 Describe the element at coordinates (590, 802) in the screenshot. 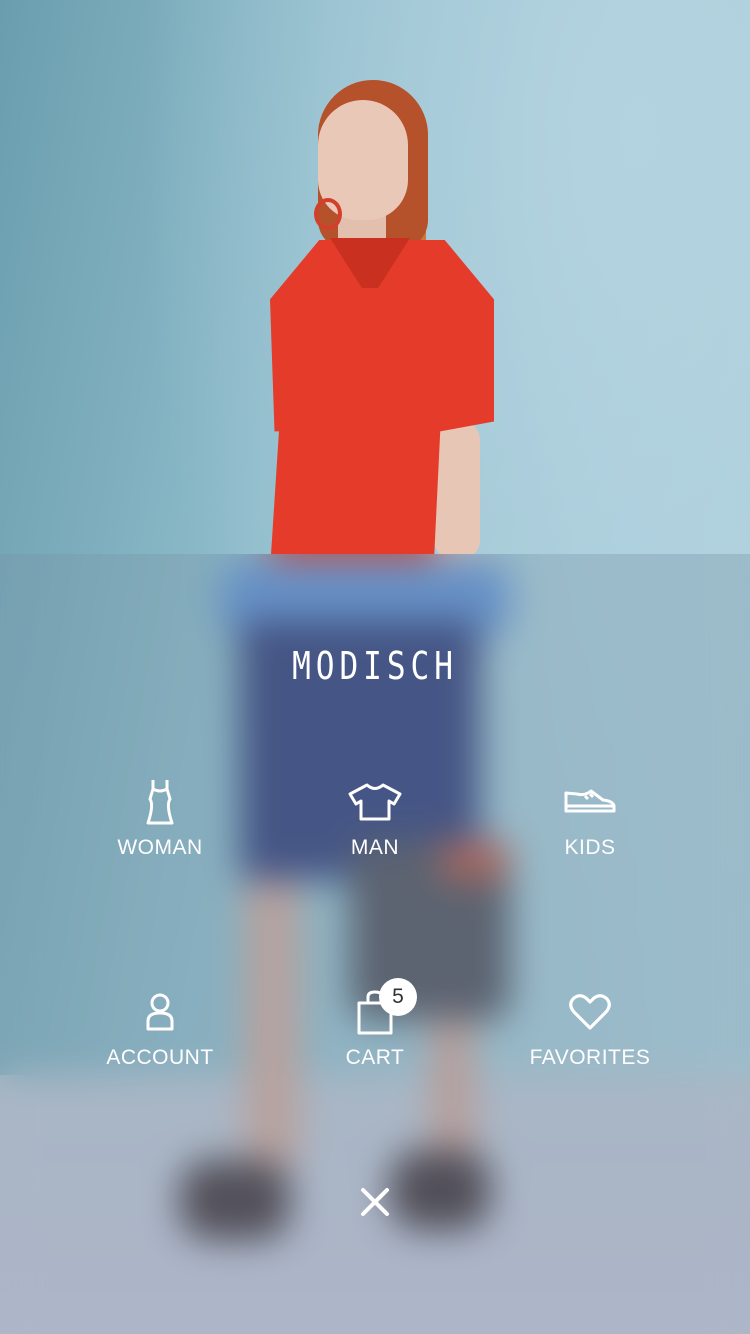

I see `sneaker-icon` at that location.